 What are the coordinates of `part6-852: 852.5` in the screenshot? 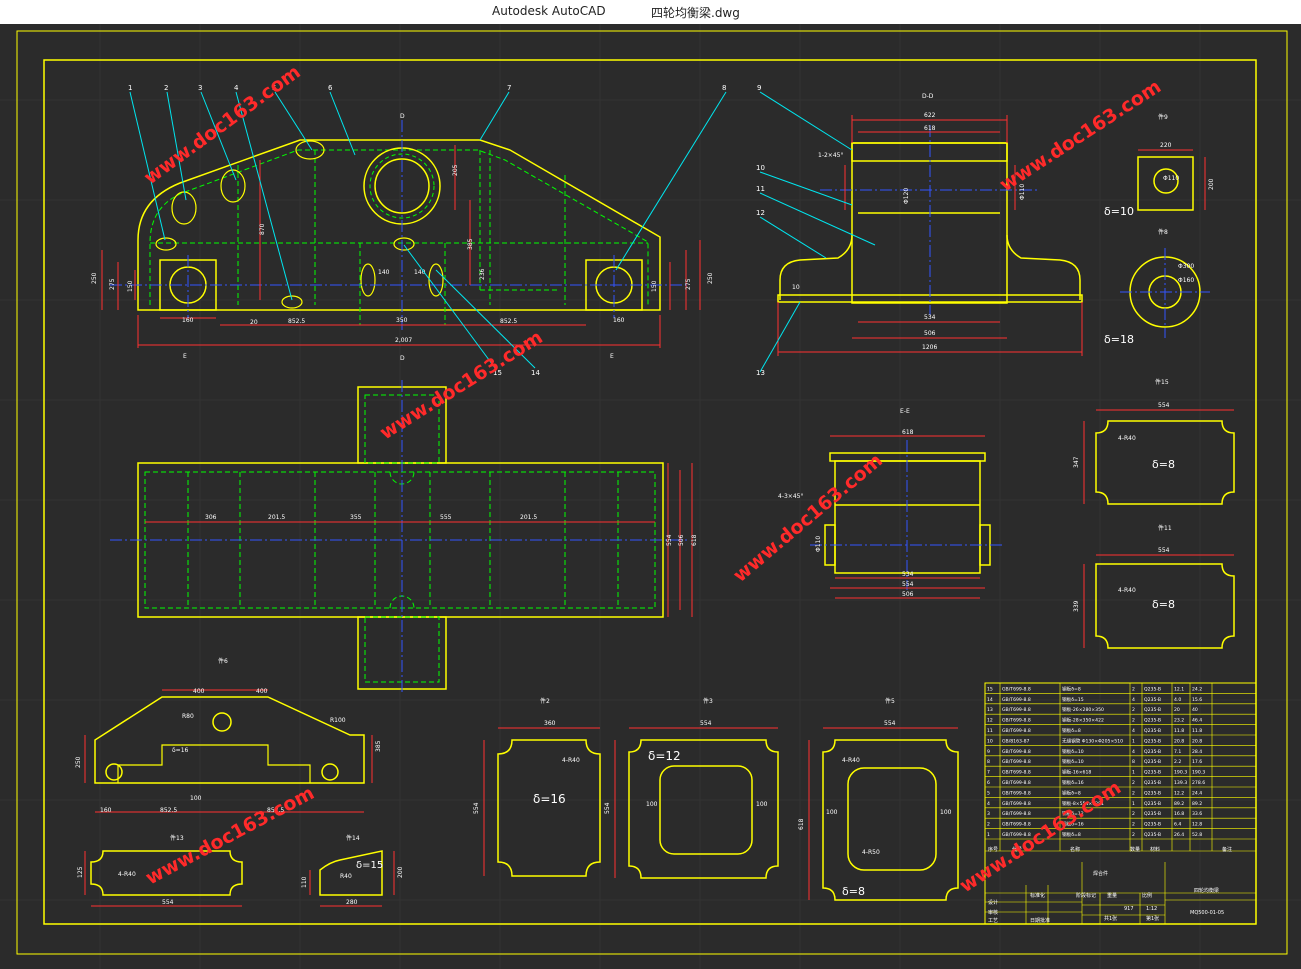 It's located at (168, 810).